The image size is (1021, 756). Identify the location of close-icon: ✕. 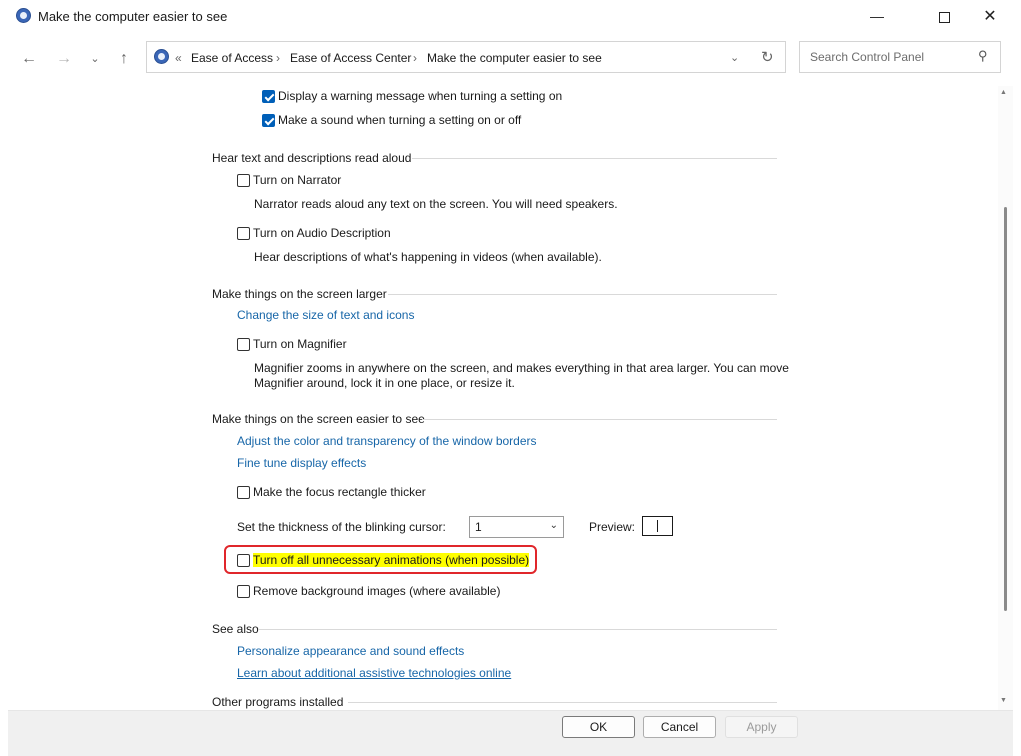
(990, 16).